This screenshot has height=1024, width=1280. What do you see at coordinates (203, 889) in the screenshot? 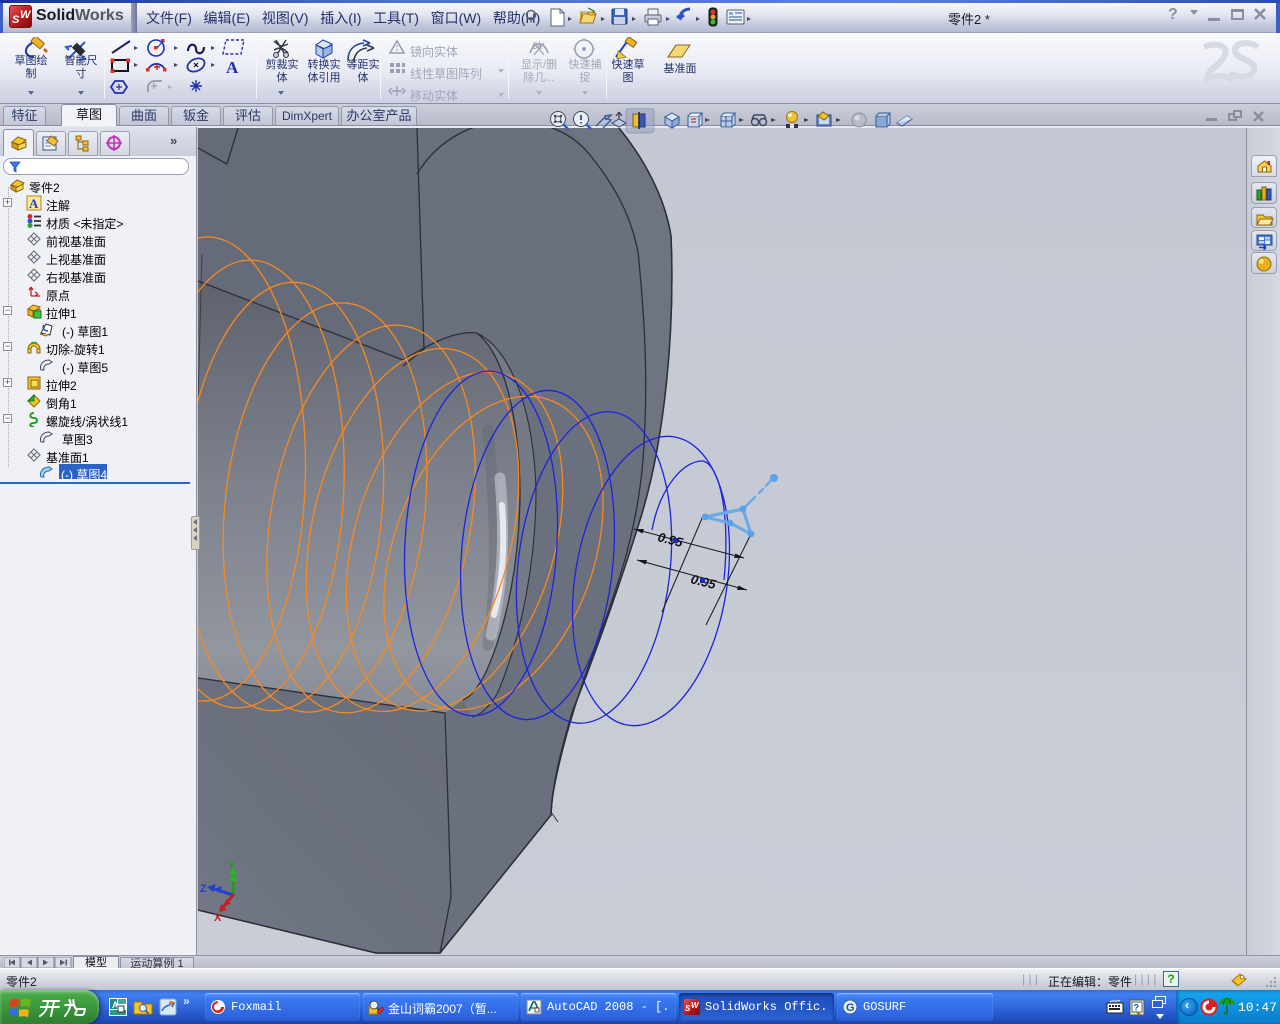
I see `svg-text: Z` at bounding box center [203, 889].